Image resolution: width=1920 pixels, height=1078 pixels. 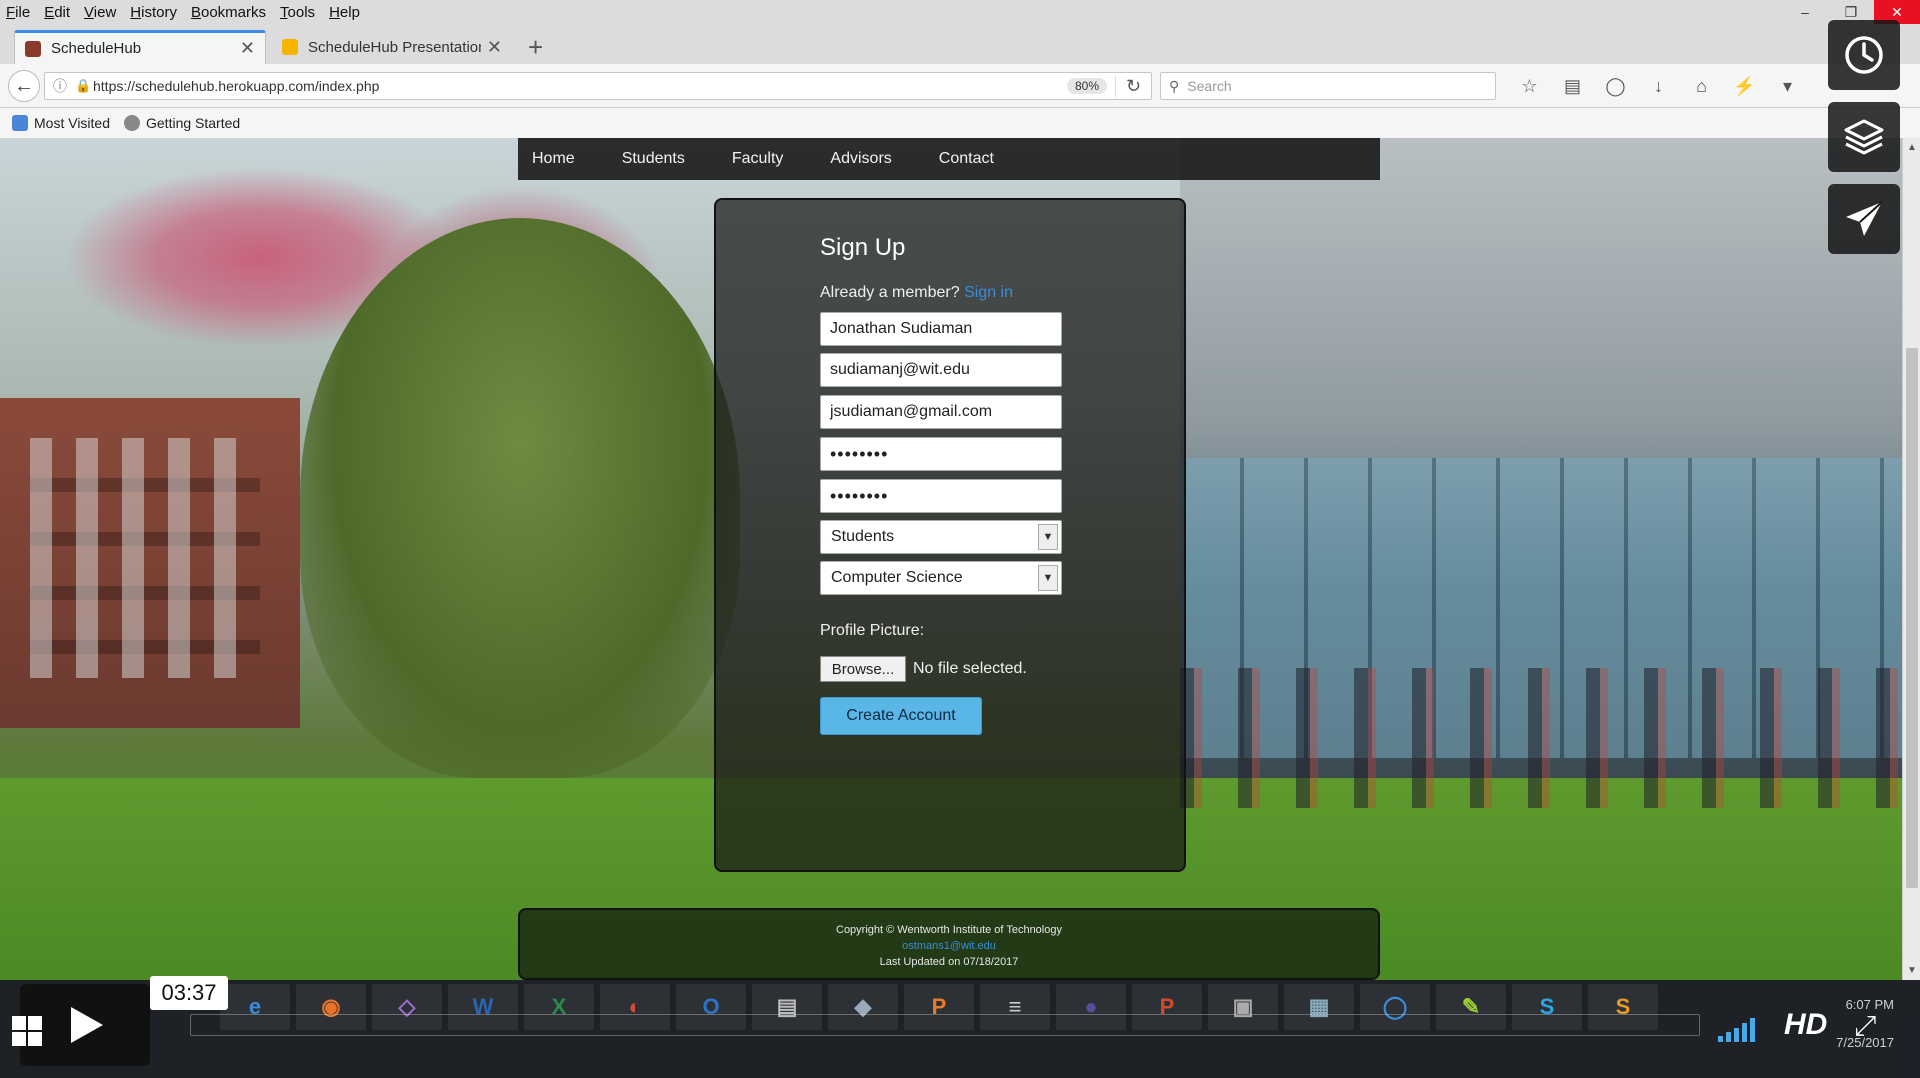 I want to click on background-students, so click(x=1550, y=738).